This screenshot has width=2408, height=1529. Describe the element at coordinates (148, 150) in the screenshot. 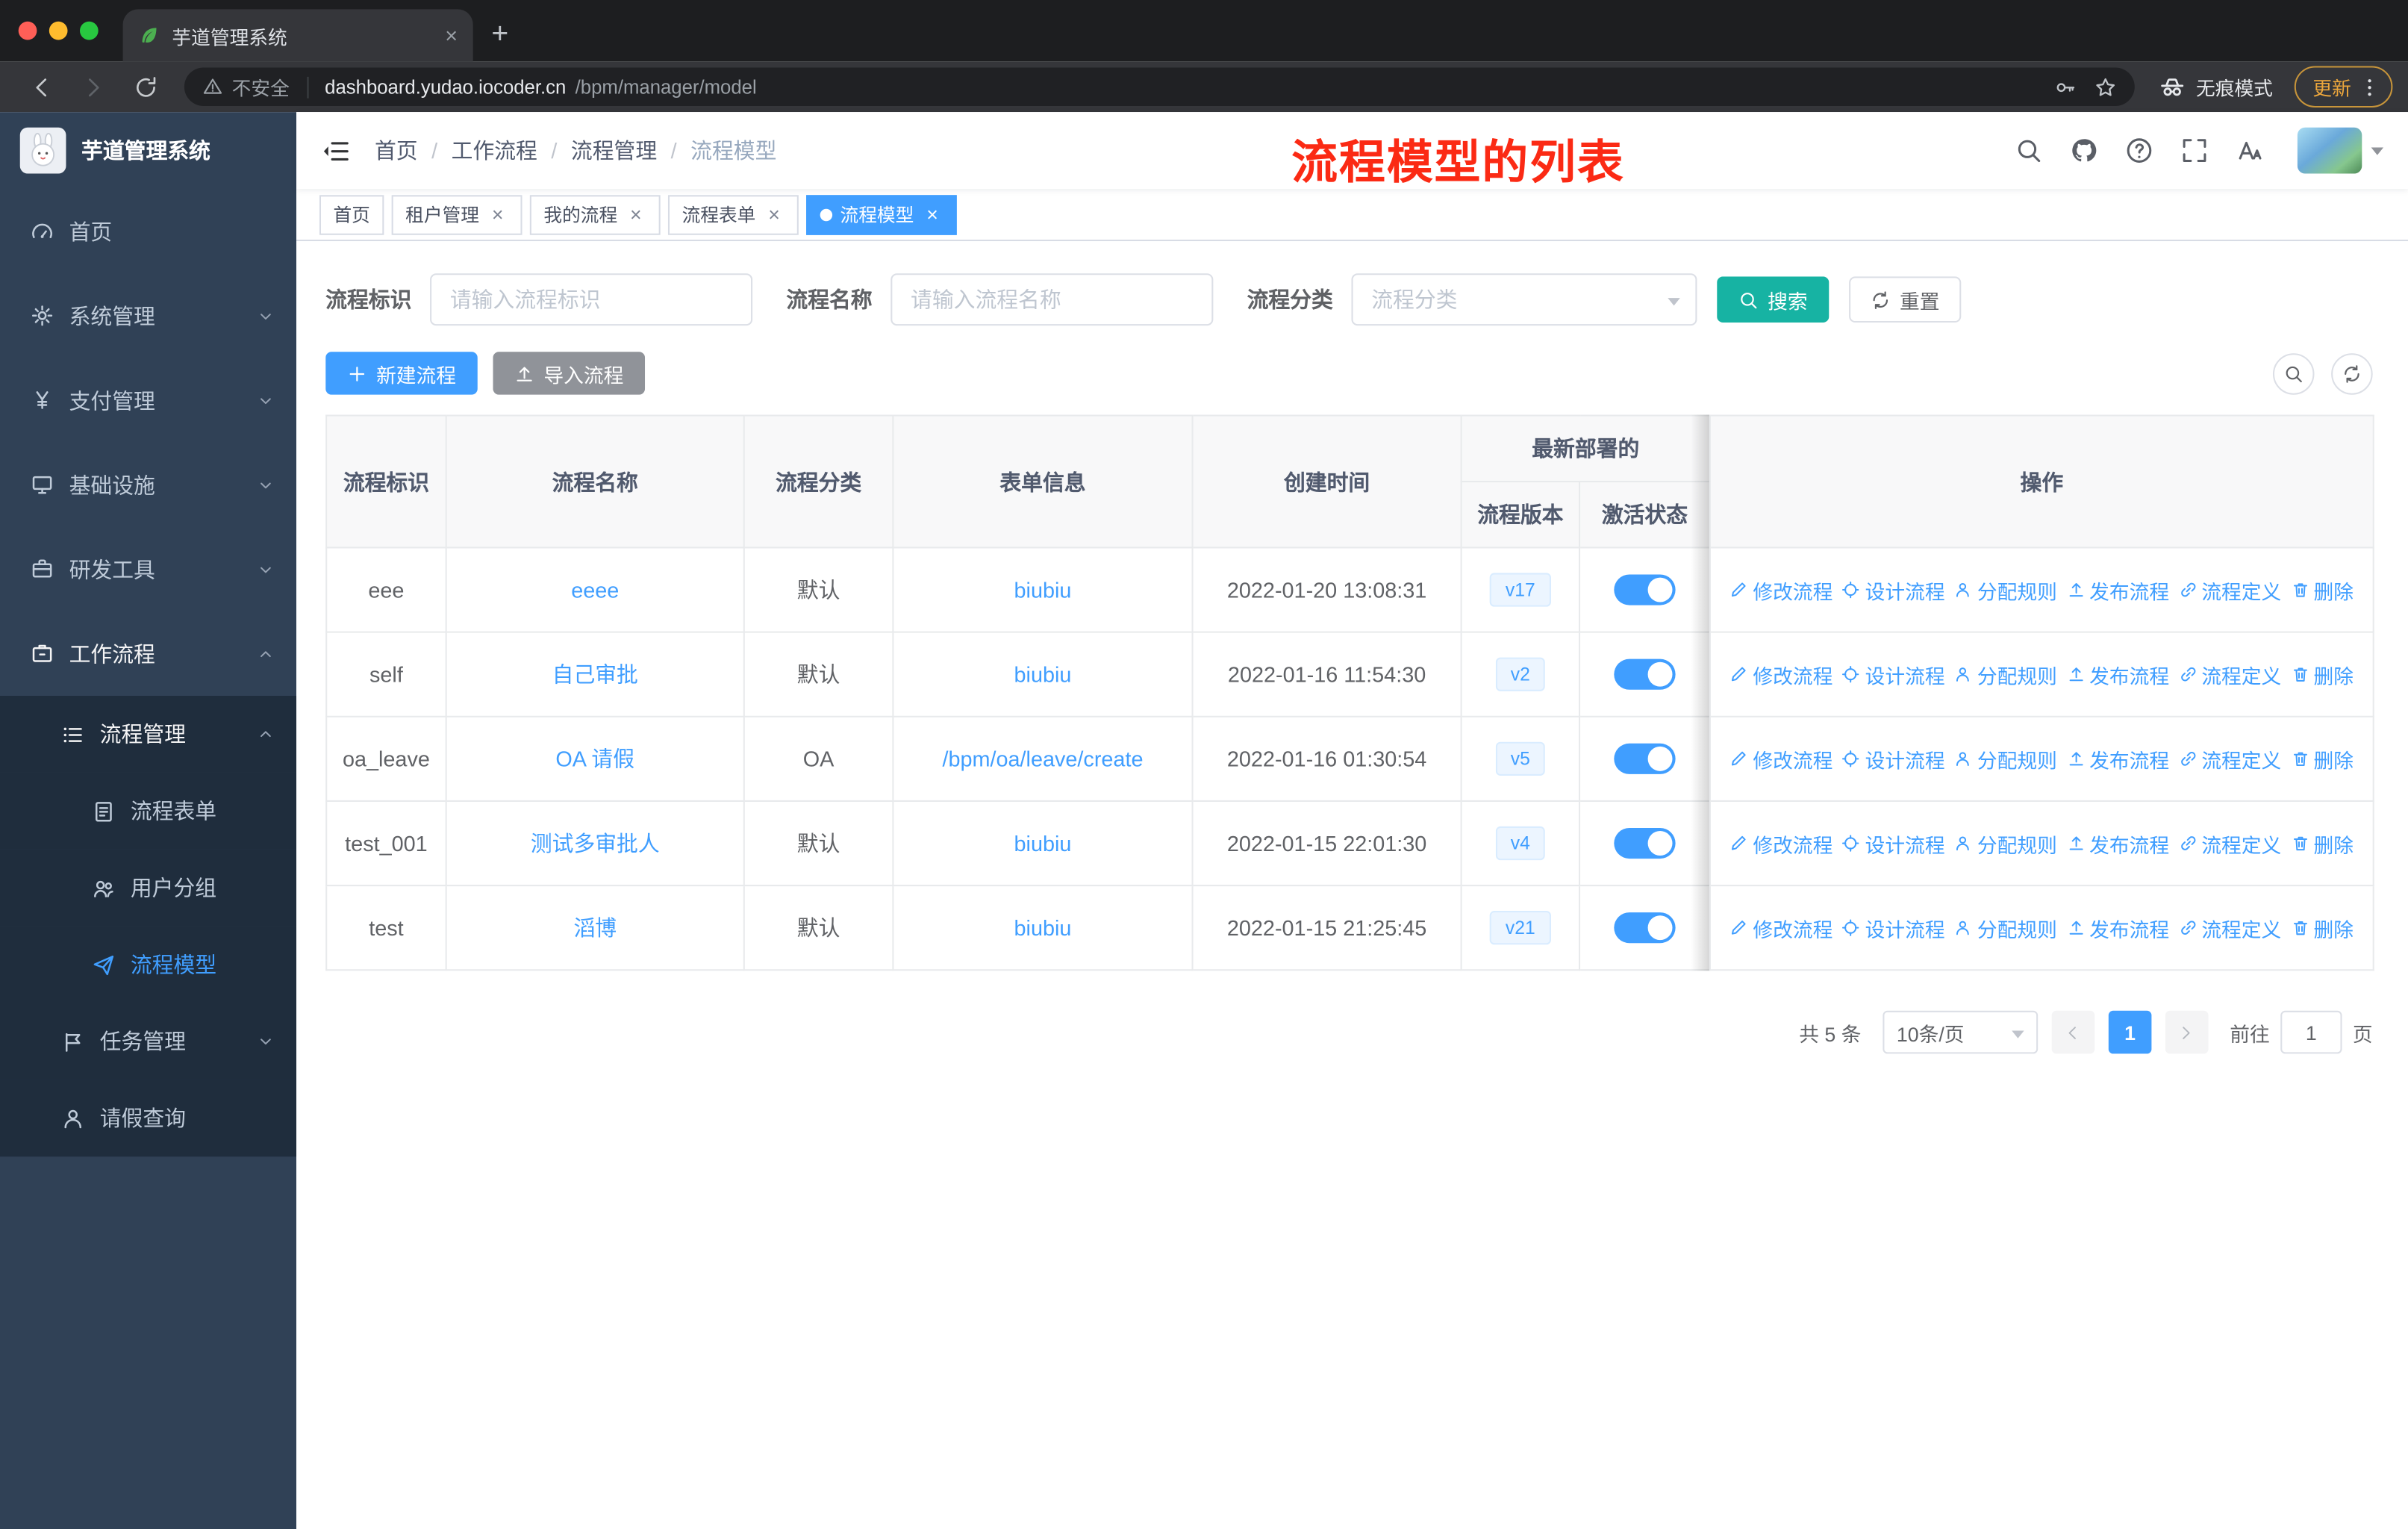

I see `sidebar-logo: 芋道管理系统` at that location.